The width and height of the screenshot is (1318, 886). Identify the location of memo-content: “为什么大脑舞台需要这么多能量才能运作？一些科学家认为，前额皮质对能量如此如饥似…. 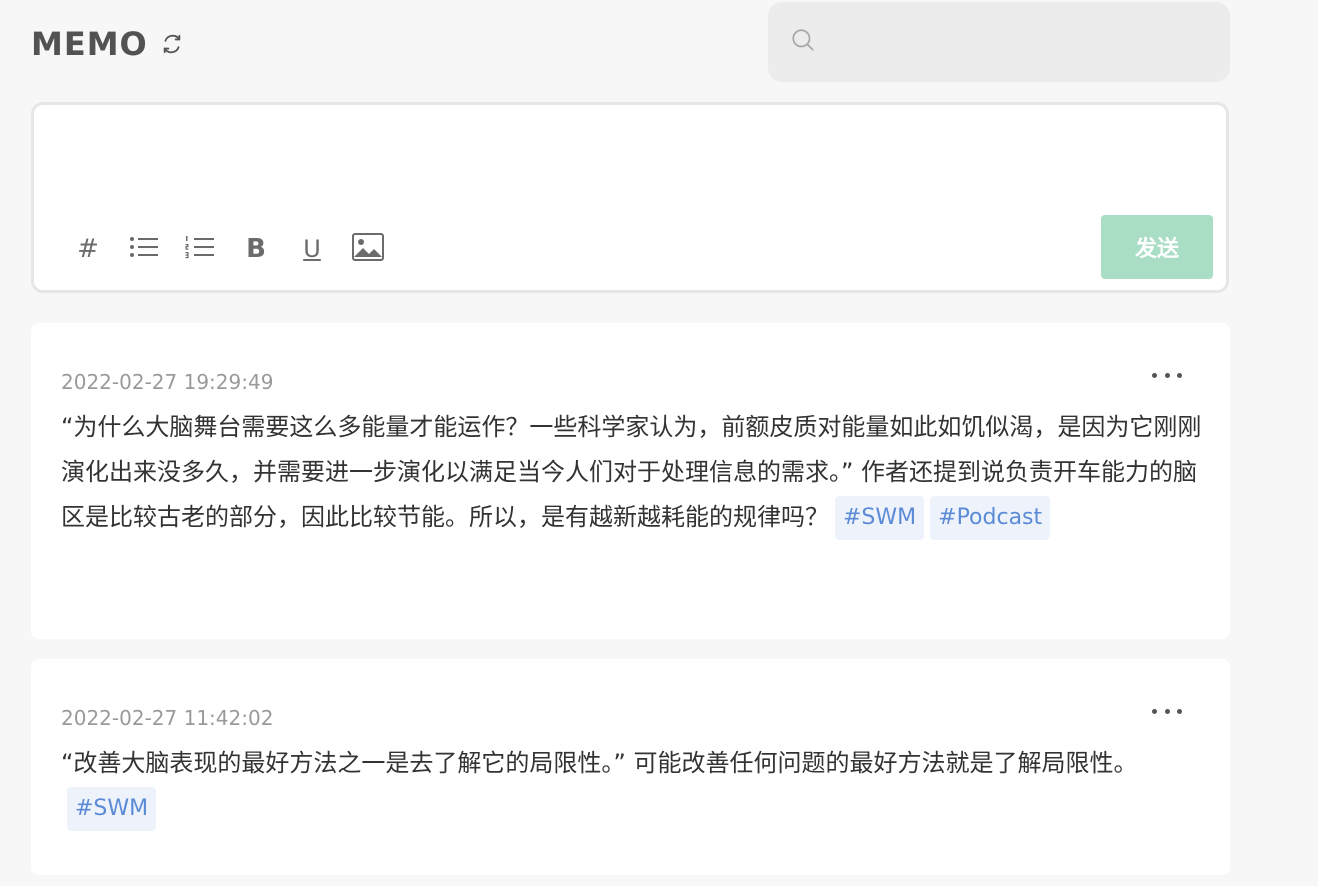
(633, 472).